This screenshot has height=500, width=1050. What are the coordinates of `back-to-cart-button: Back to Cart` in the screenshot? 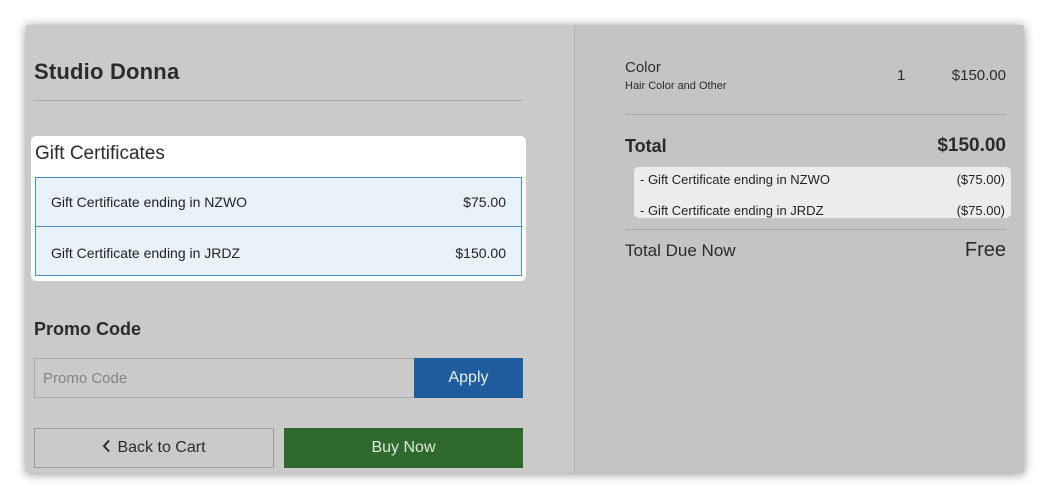 It's located at (154, 448).